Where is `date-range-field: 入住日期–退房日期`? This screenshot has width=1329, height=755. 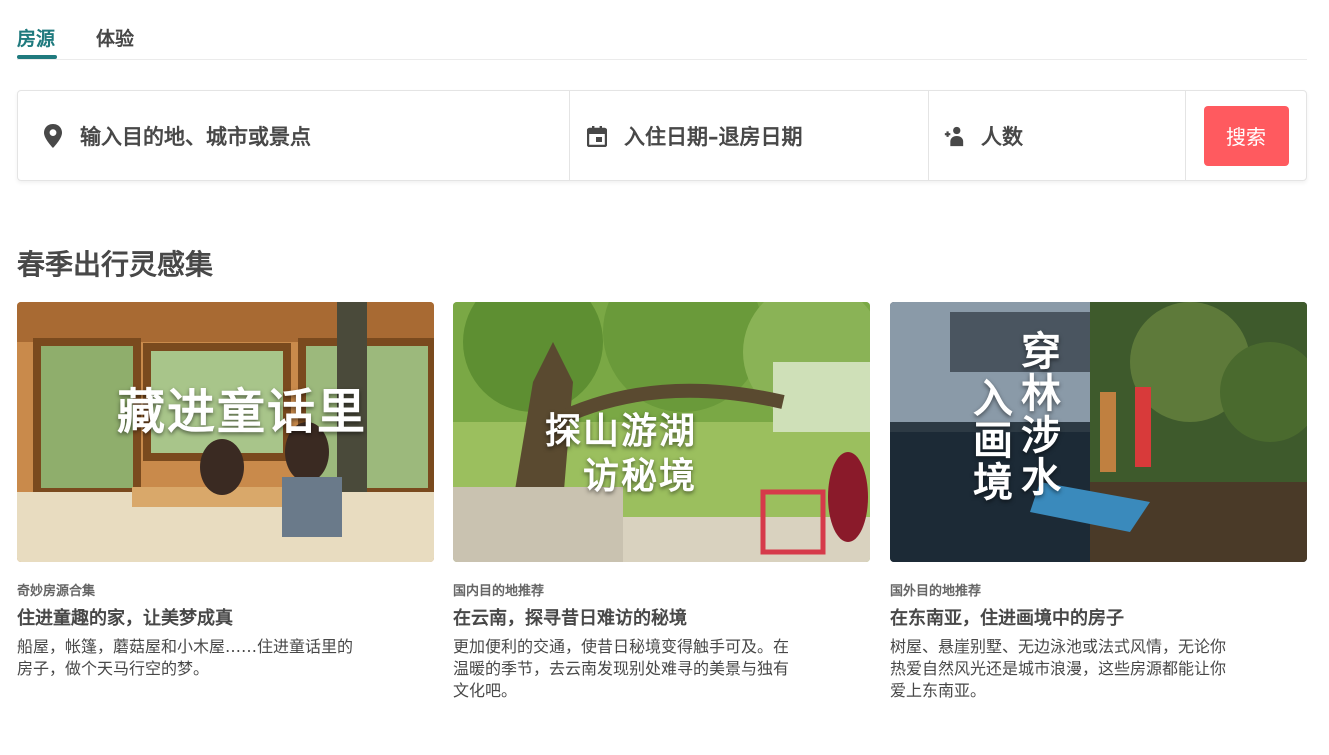
date-range-field: 入住日期–退房日期 is located at coordinates (748, 135).